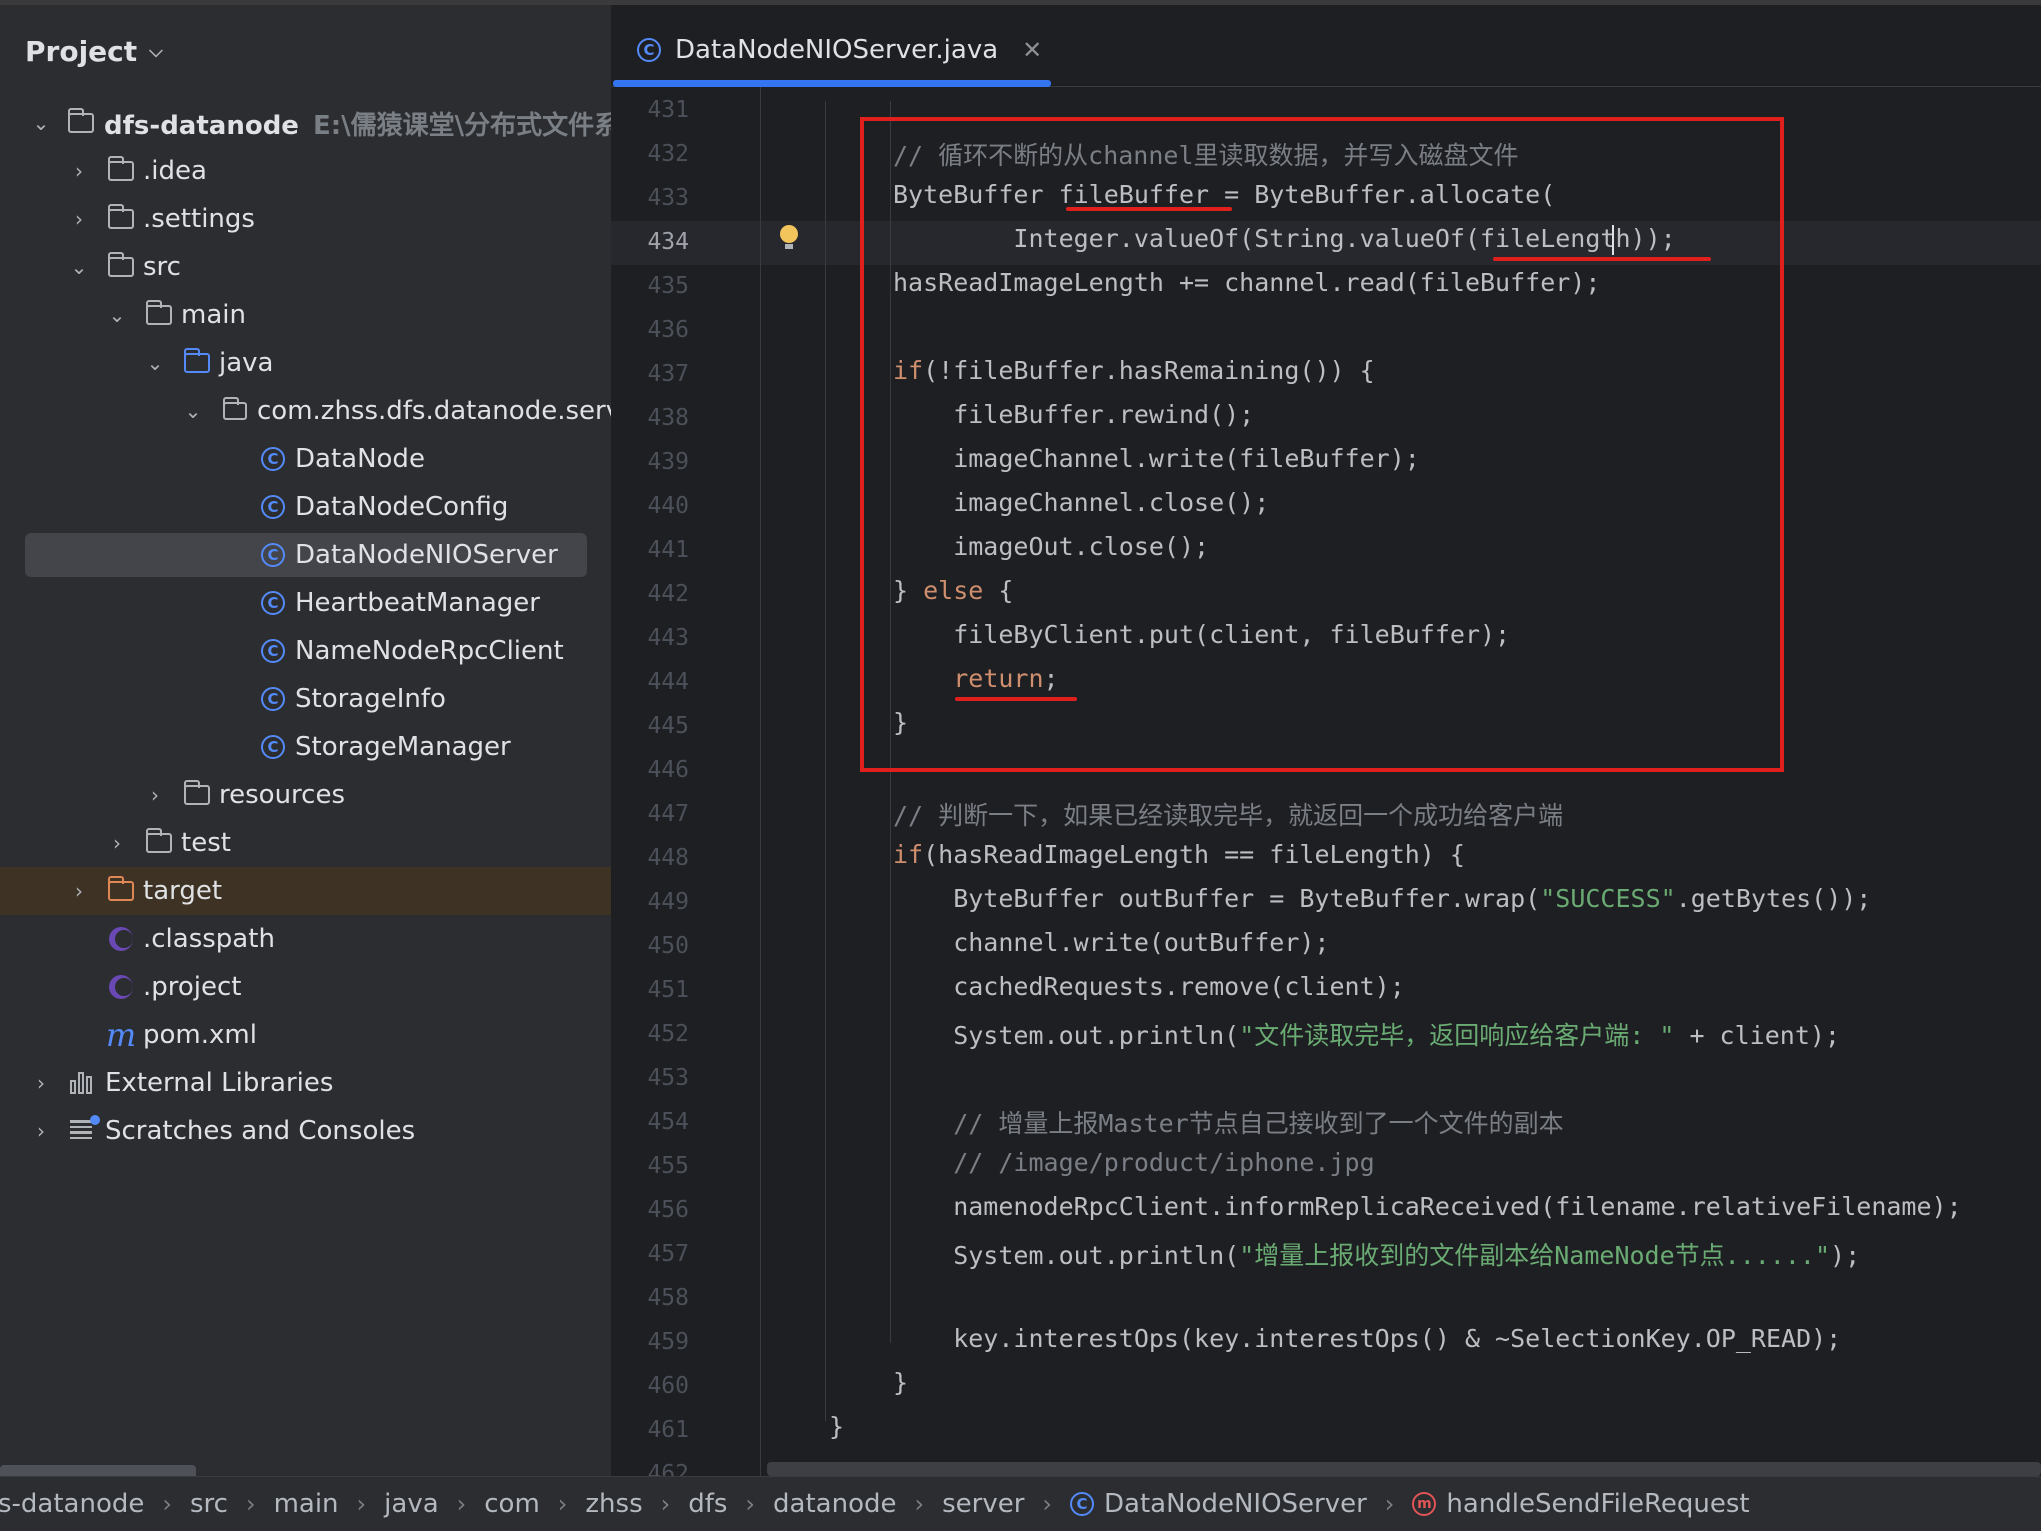  I want to click on line-number: 456, so click(668, 1210).